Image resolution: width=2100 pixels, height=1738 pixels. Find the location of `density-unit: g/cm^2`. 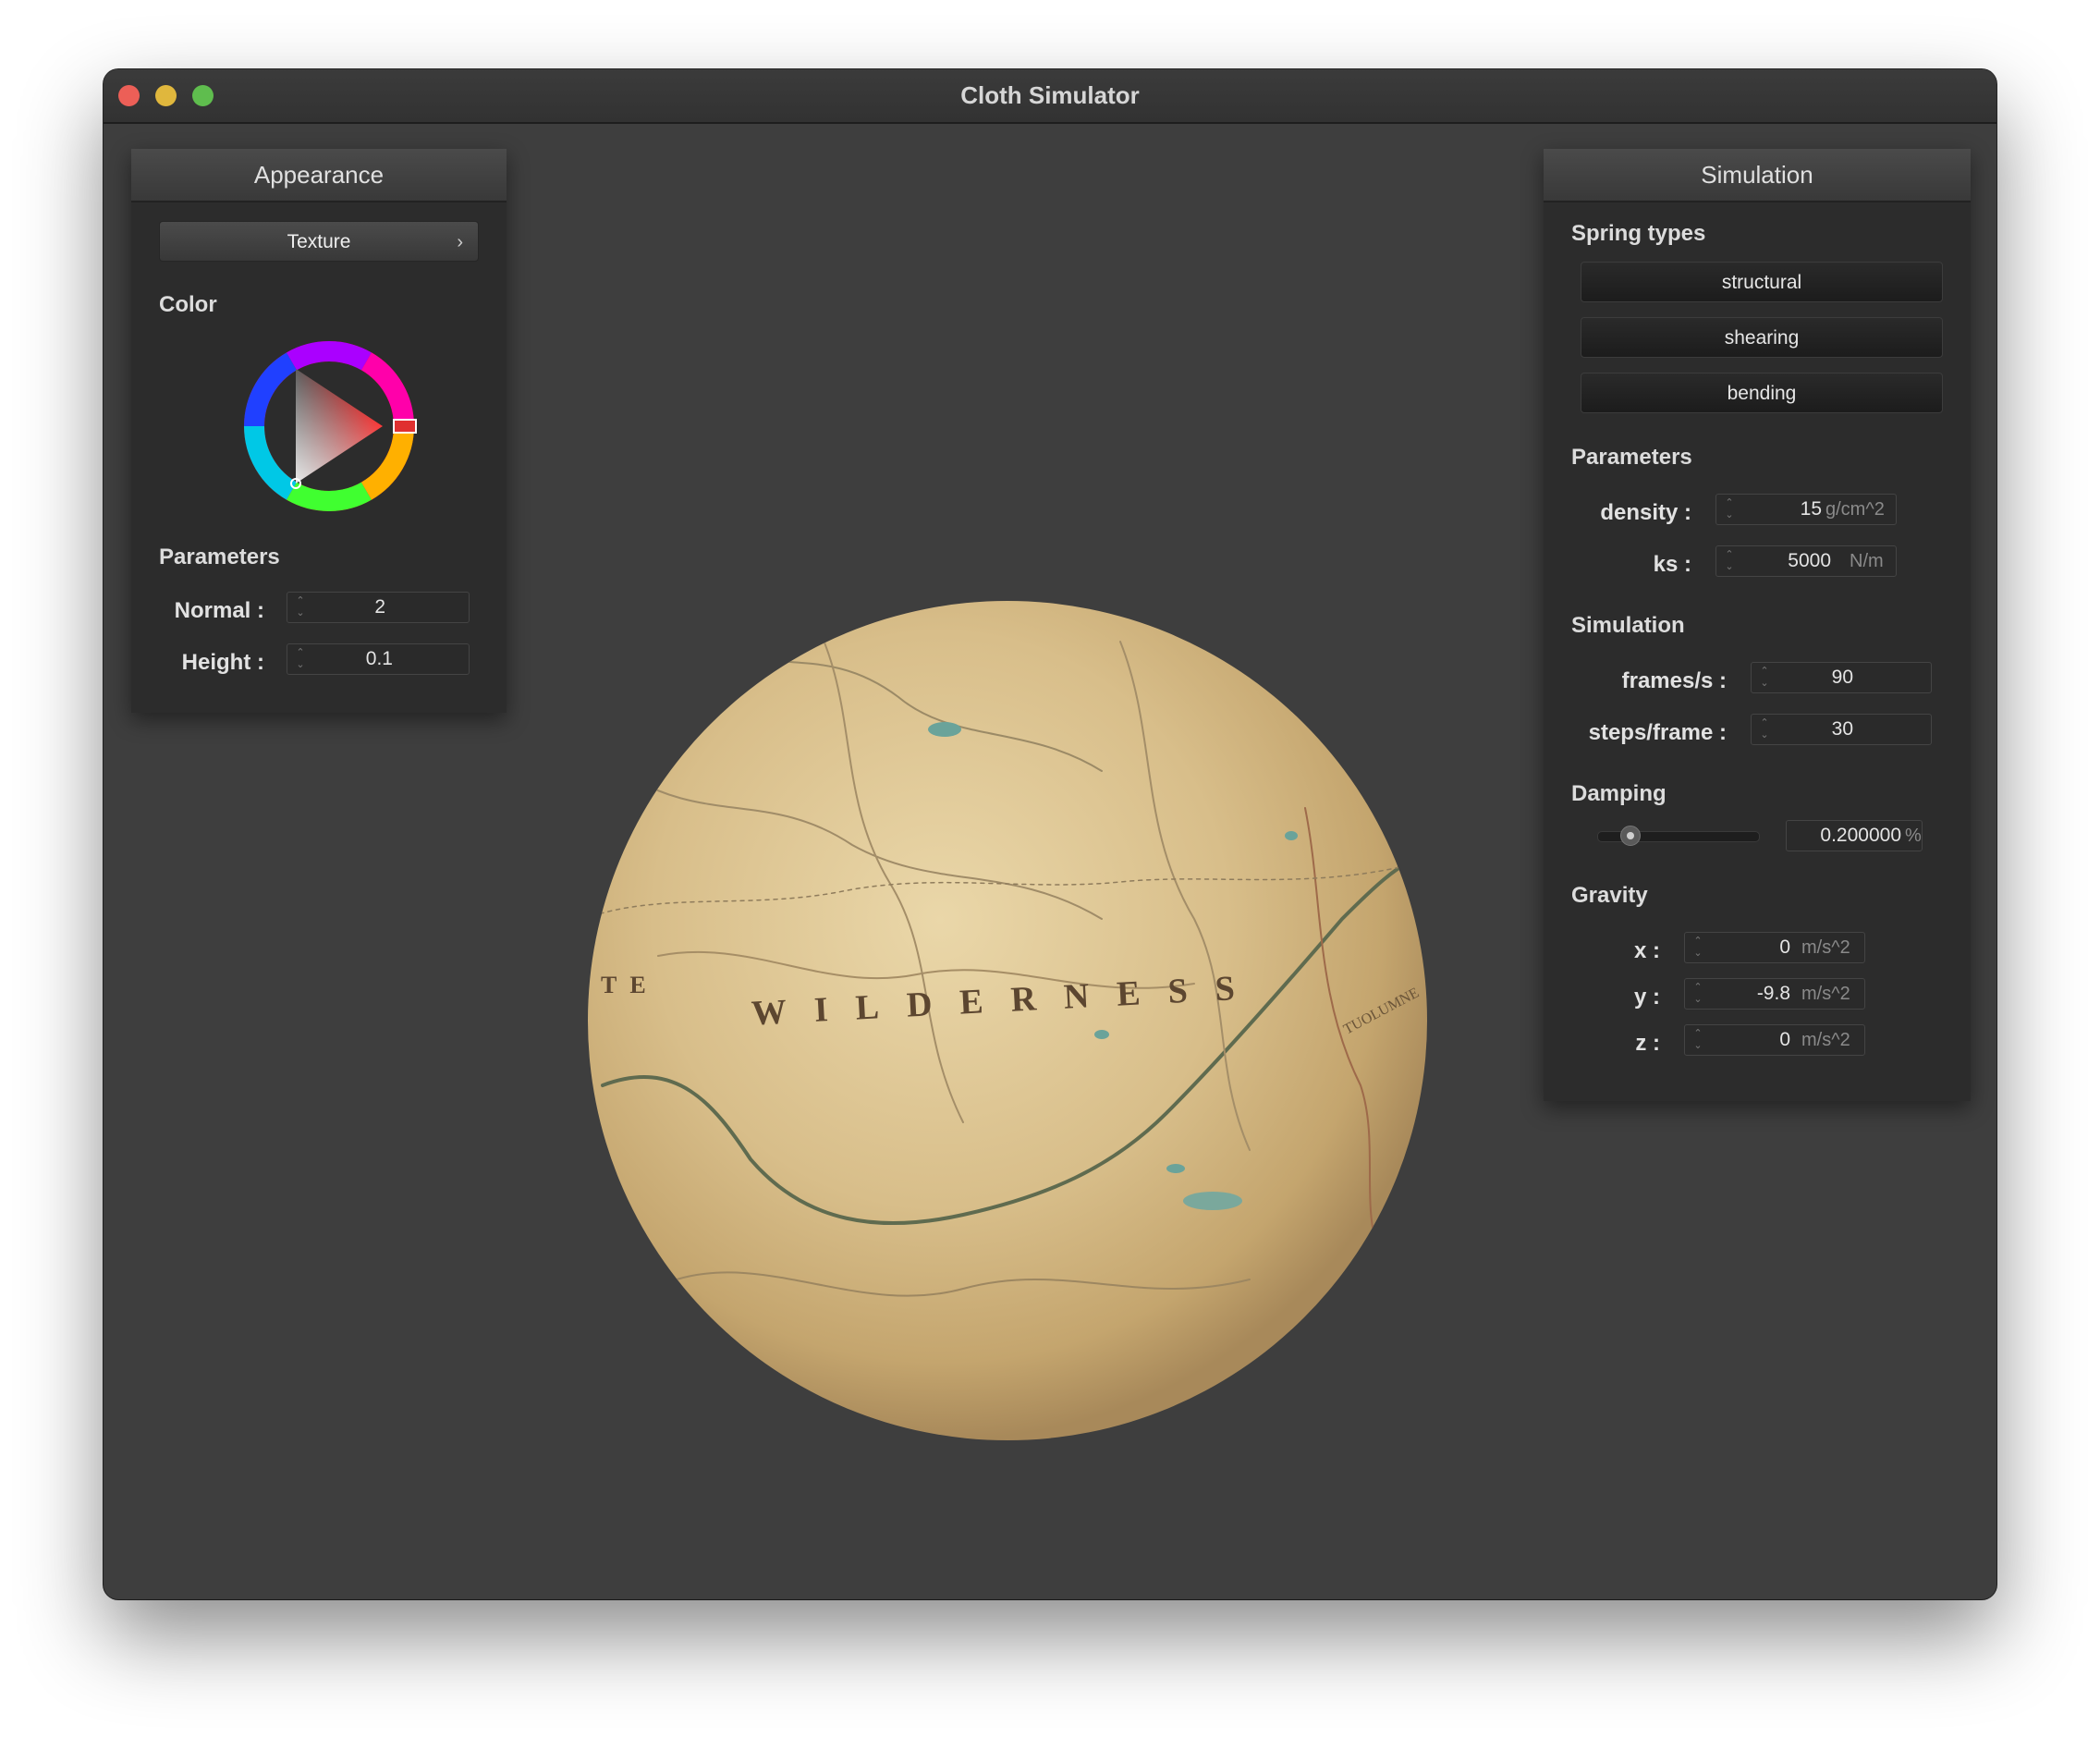

density-unit: g/cm^2 is located at coordinates (1855, 509).